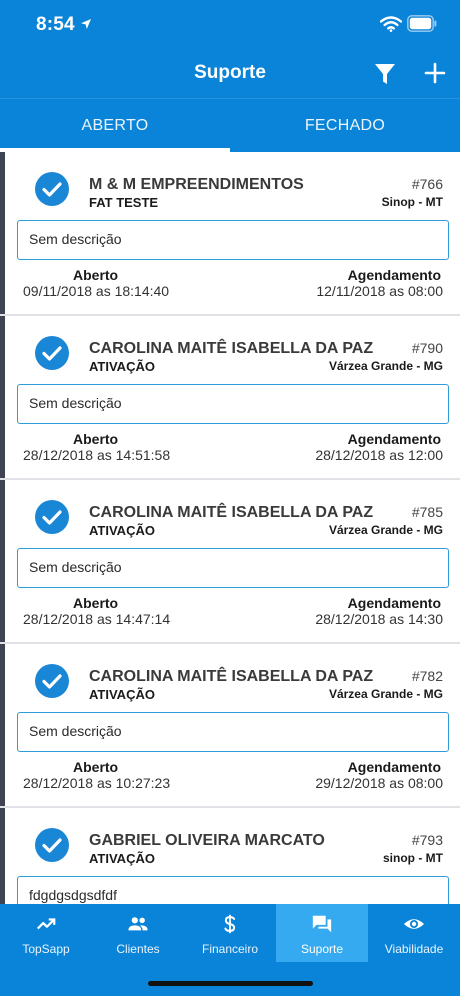  Describe the element at coordinates (233, 890) in the screenshot. I see `ticket-description: fdgdgsdgsdfdf` at that location.